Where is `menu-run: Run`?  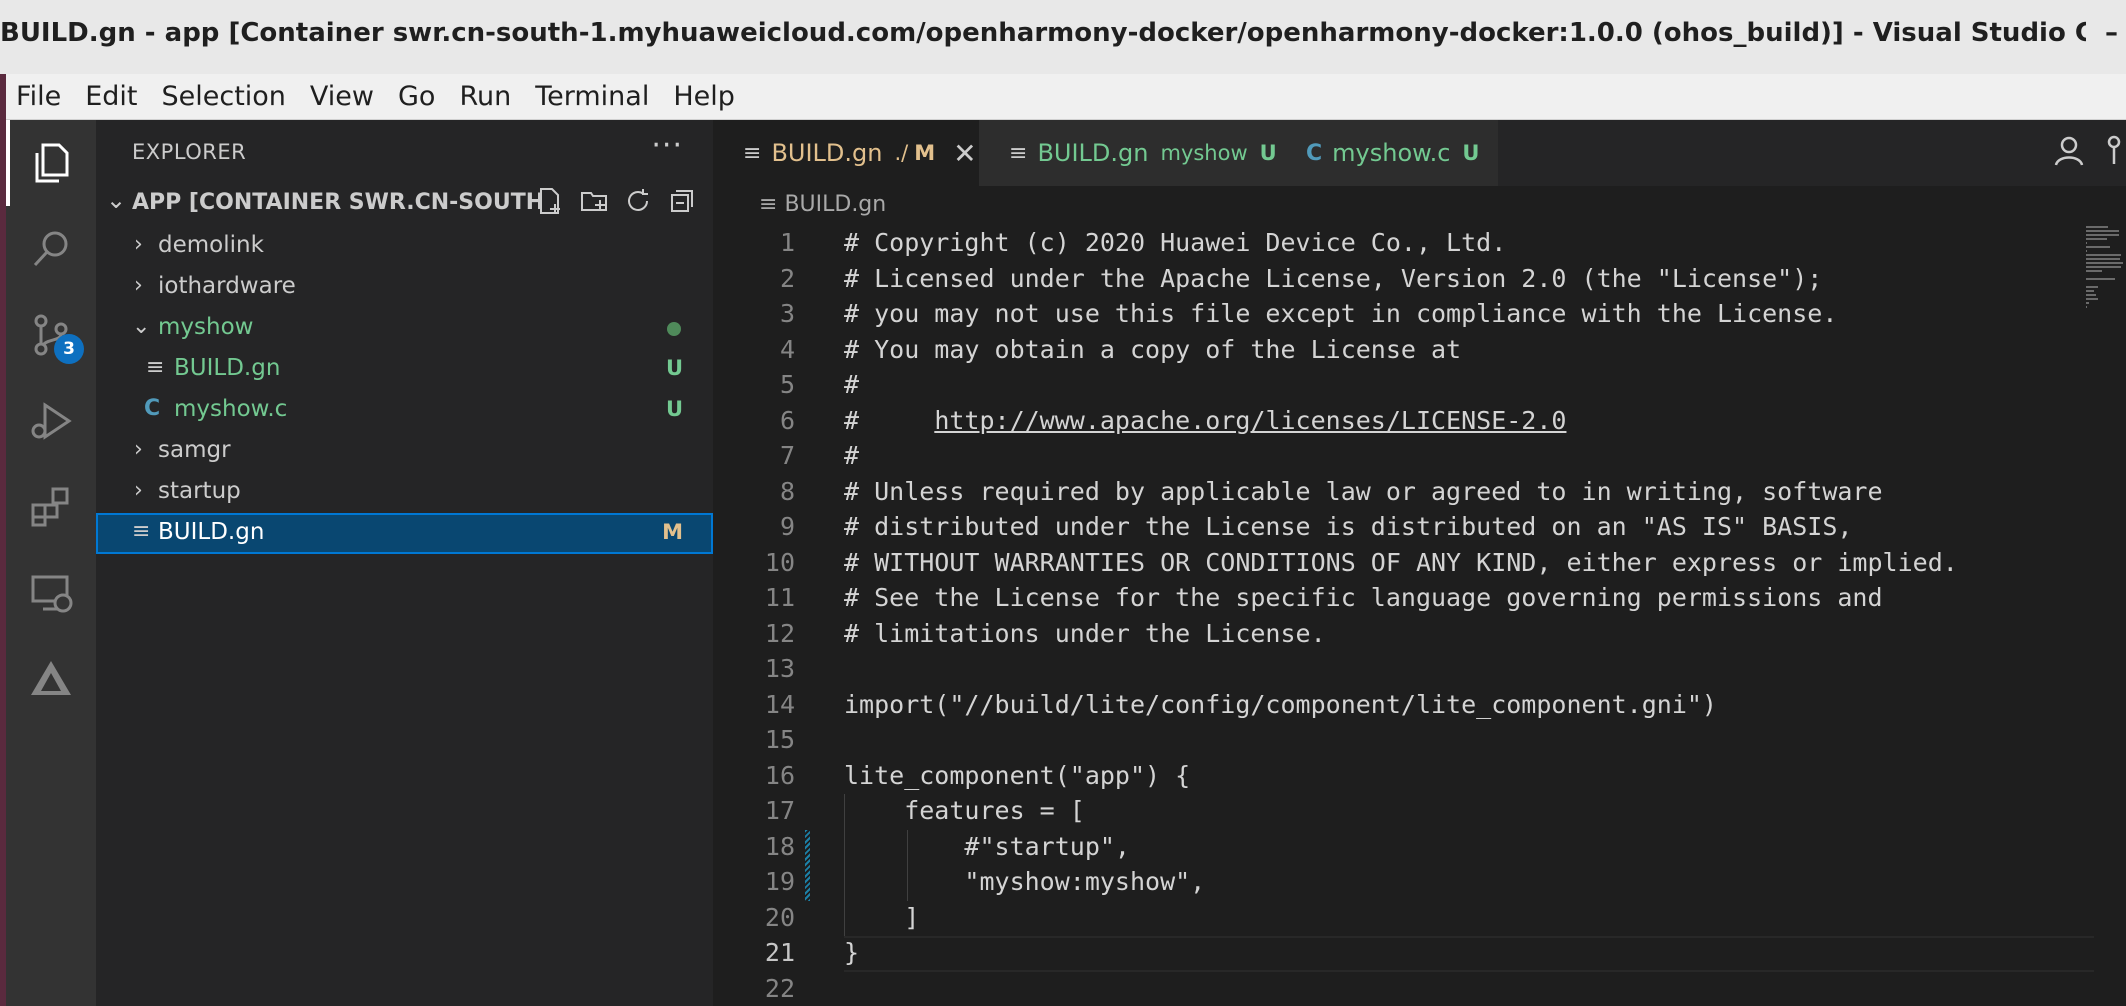 menu-run: Run is located at coordinates (485, 96).